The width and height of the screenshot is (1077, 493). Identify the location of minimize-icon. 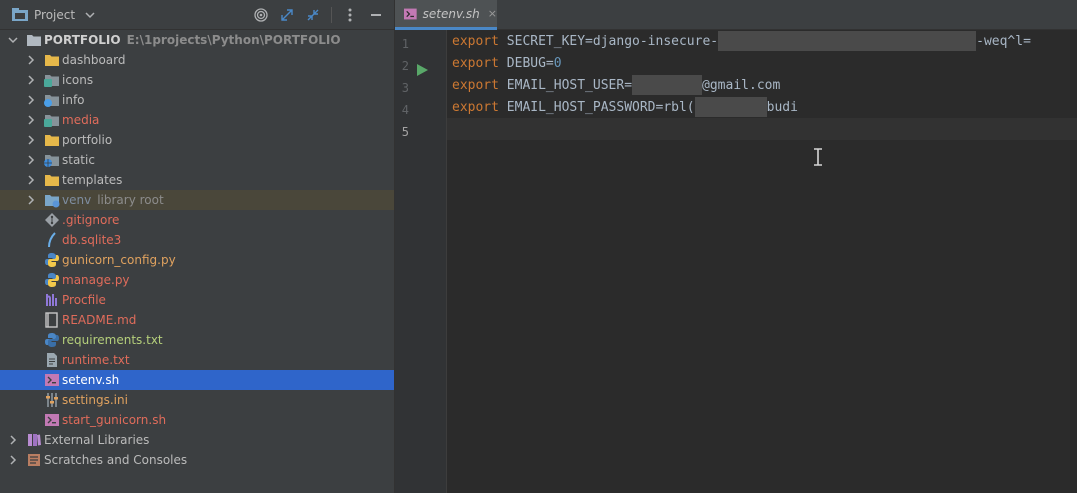
(376, 14).